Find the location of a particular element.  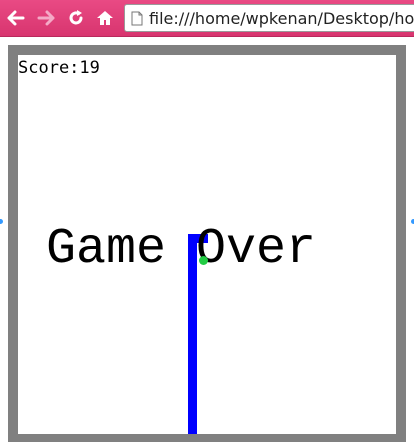

url-clip: file:///home/wpkenan/Desktop/home is located at coordinates (269, 18).